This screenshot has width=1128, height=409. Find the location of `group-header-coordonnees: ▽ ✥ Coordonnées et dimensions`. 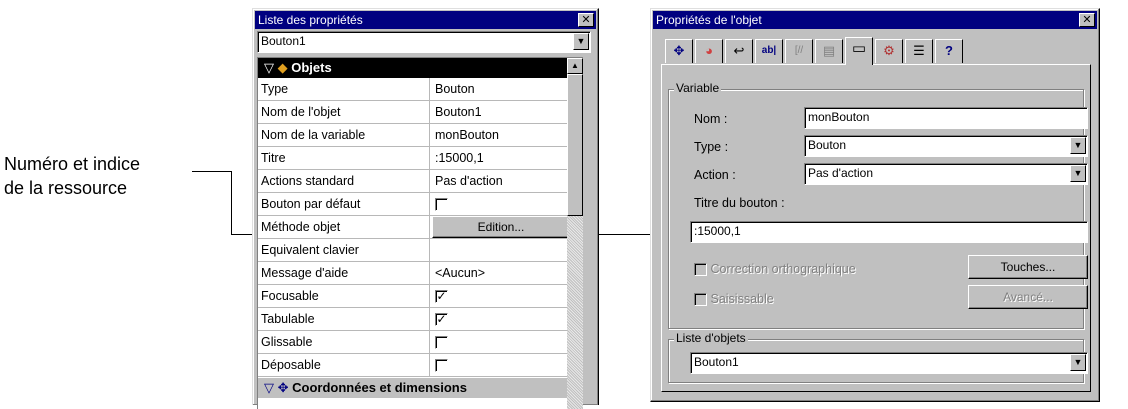

group-header-coordonnees: ▽ ✥ Coordonnées et dimensions is located at coordinates (414, 388).